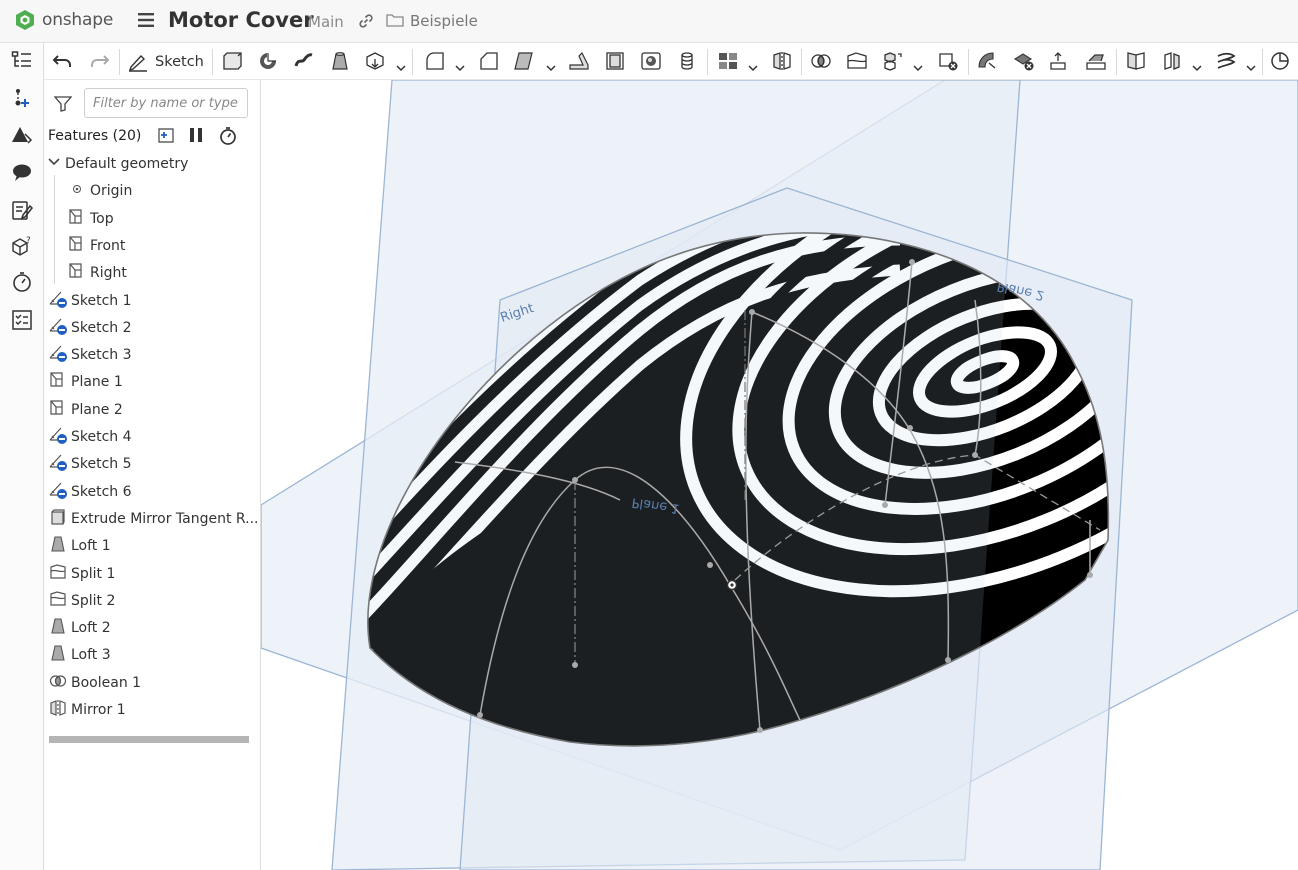 The height and width of the screenshot is (870, 1298). Describe the element at coordinates (87, 710) in the screenshot. I see `feature-item: Mirror 1` at that location.